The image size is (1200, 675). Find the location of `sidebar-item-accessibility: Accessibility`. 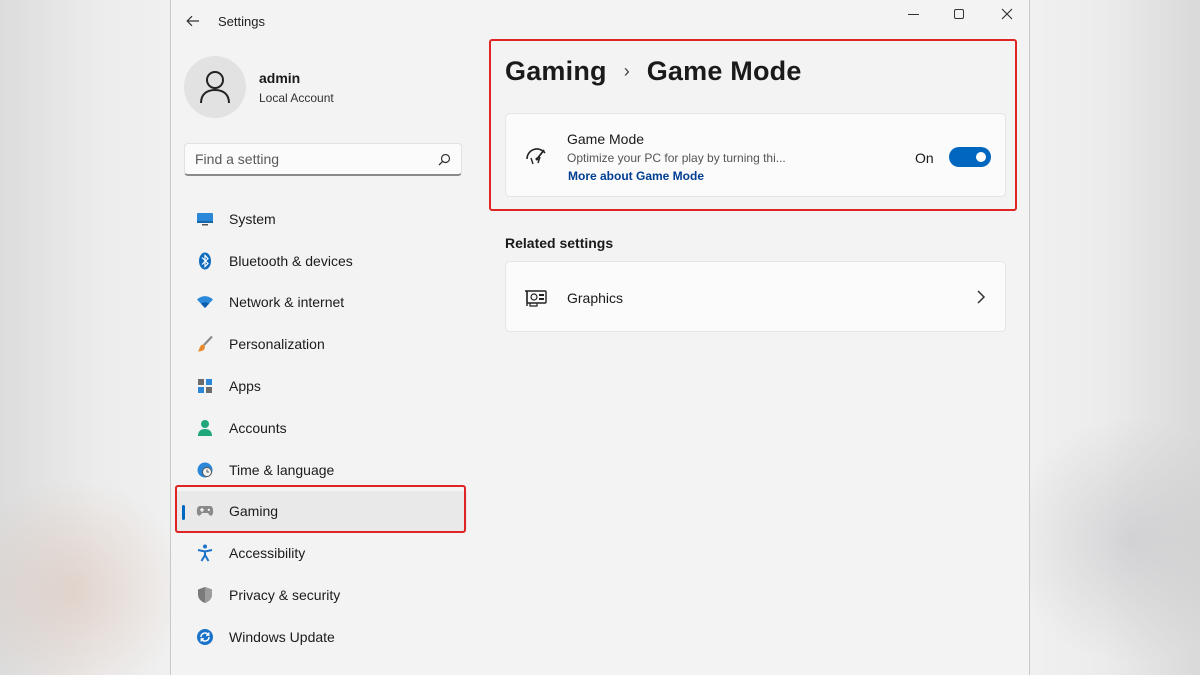

sidebar-item-accessibility: Accessibility is located at coordinates (321, 553).